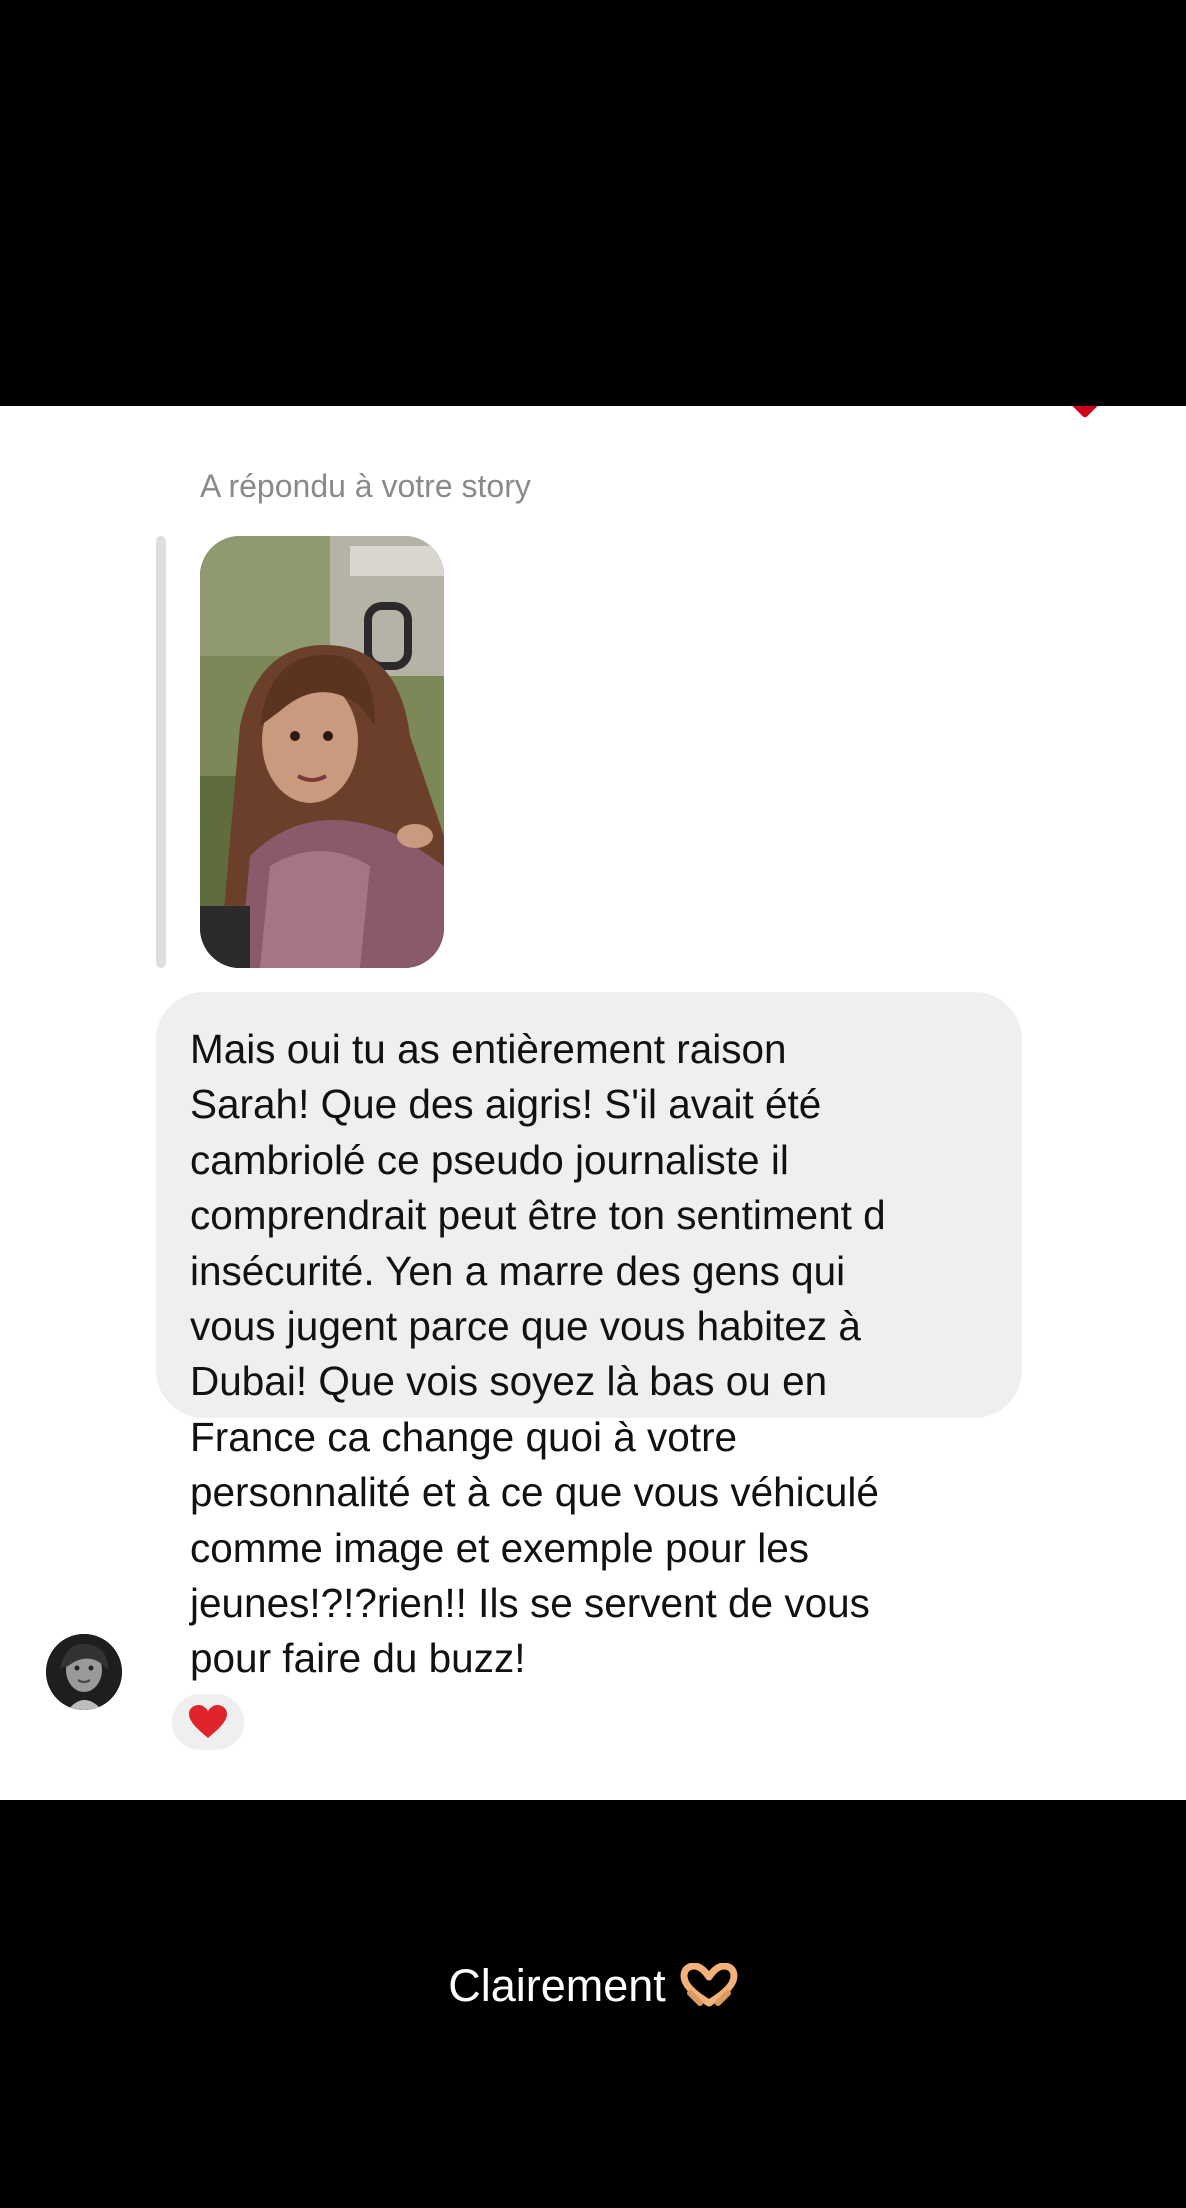  I want to click on reply-quote-bar, so click(161, 752).